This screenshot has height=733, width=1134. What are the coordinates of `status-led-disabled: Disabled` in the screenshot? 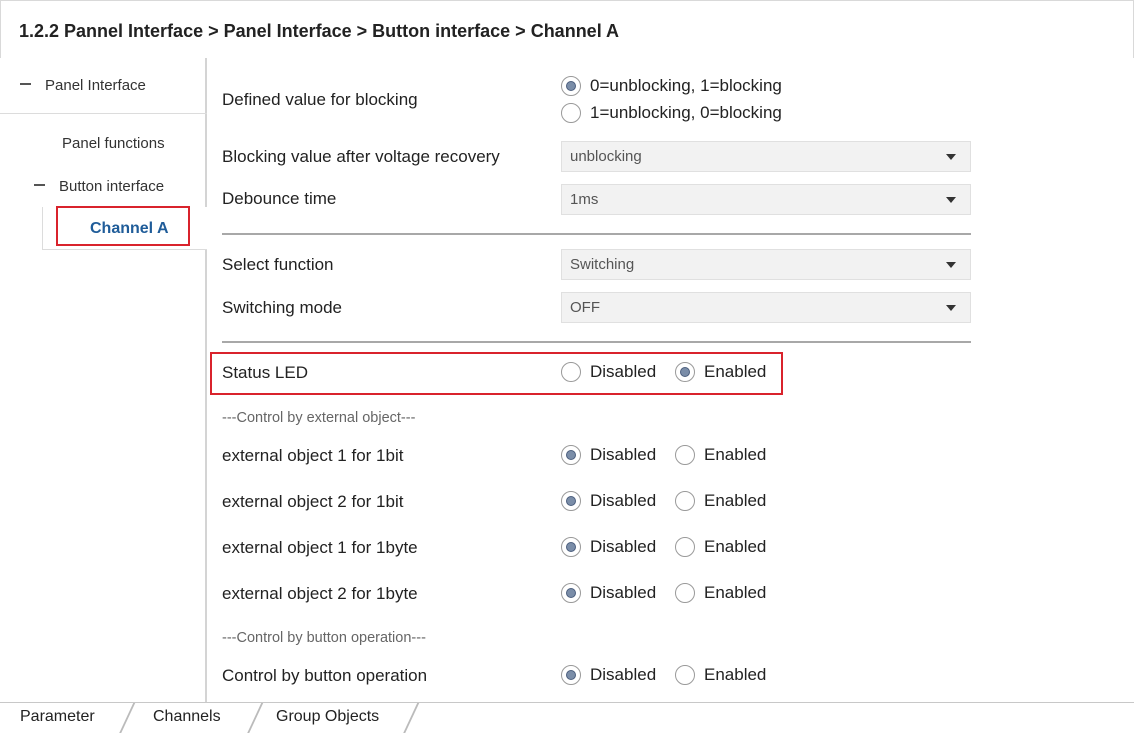 It's located at (608, 372).